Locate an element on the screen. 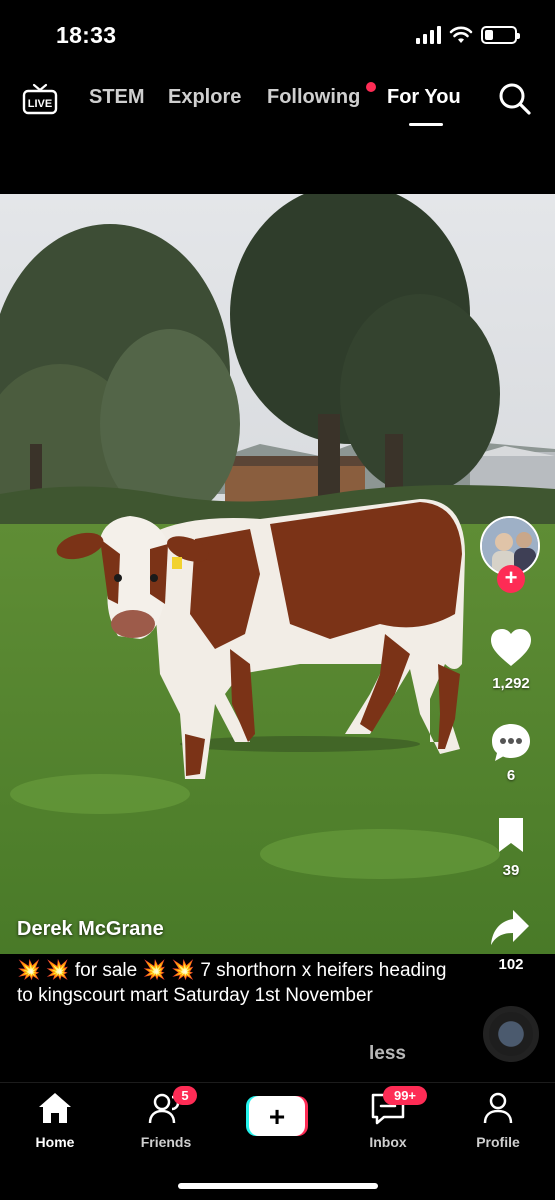 Image resolution: width=555 pixels, height=1200 pixels. top-nav: LIVE STEM Explore Following For You is located at coordinates (277, 103).